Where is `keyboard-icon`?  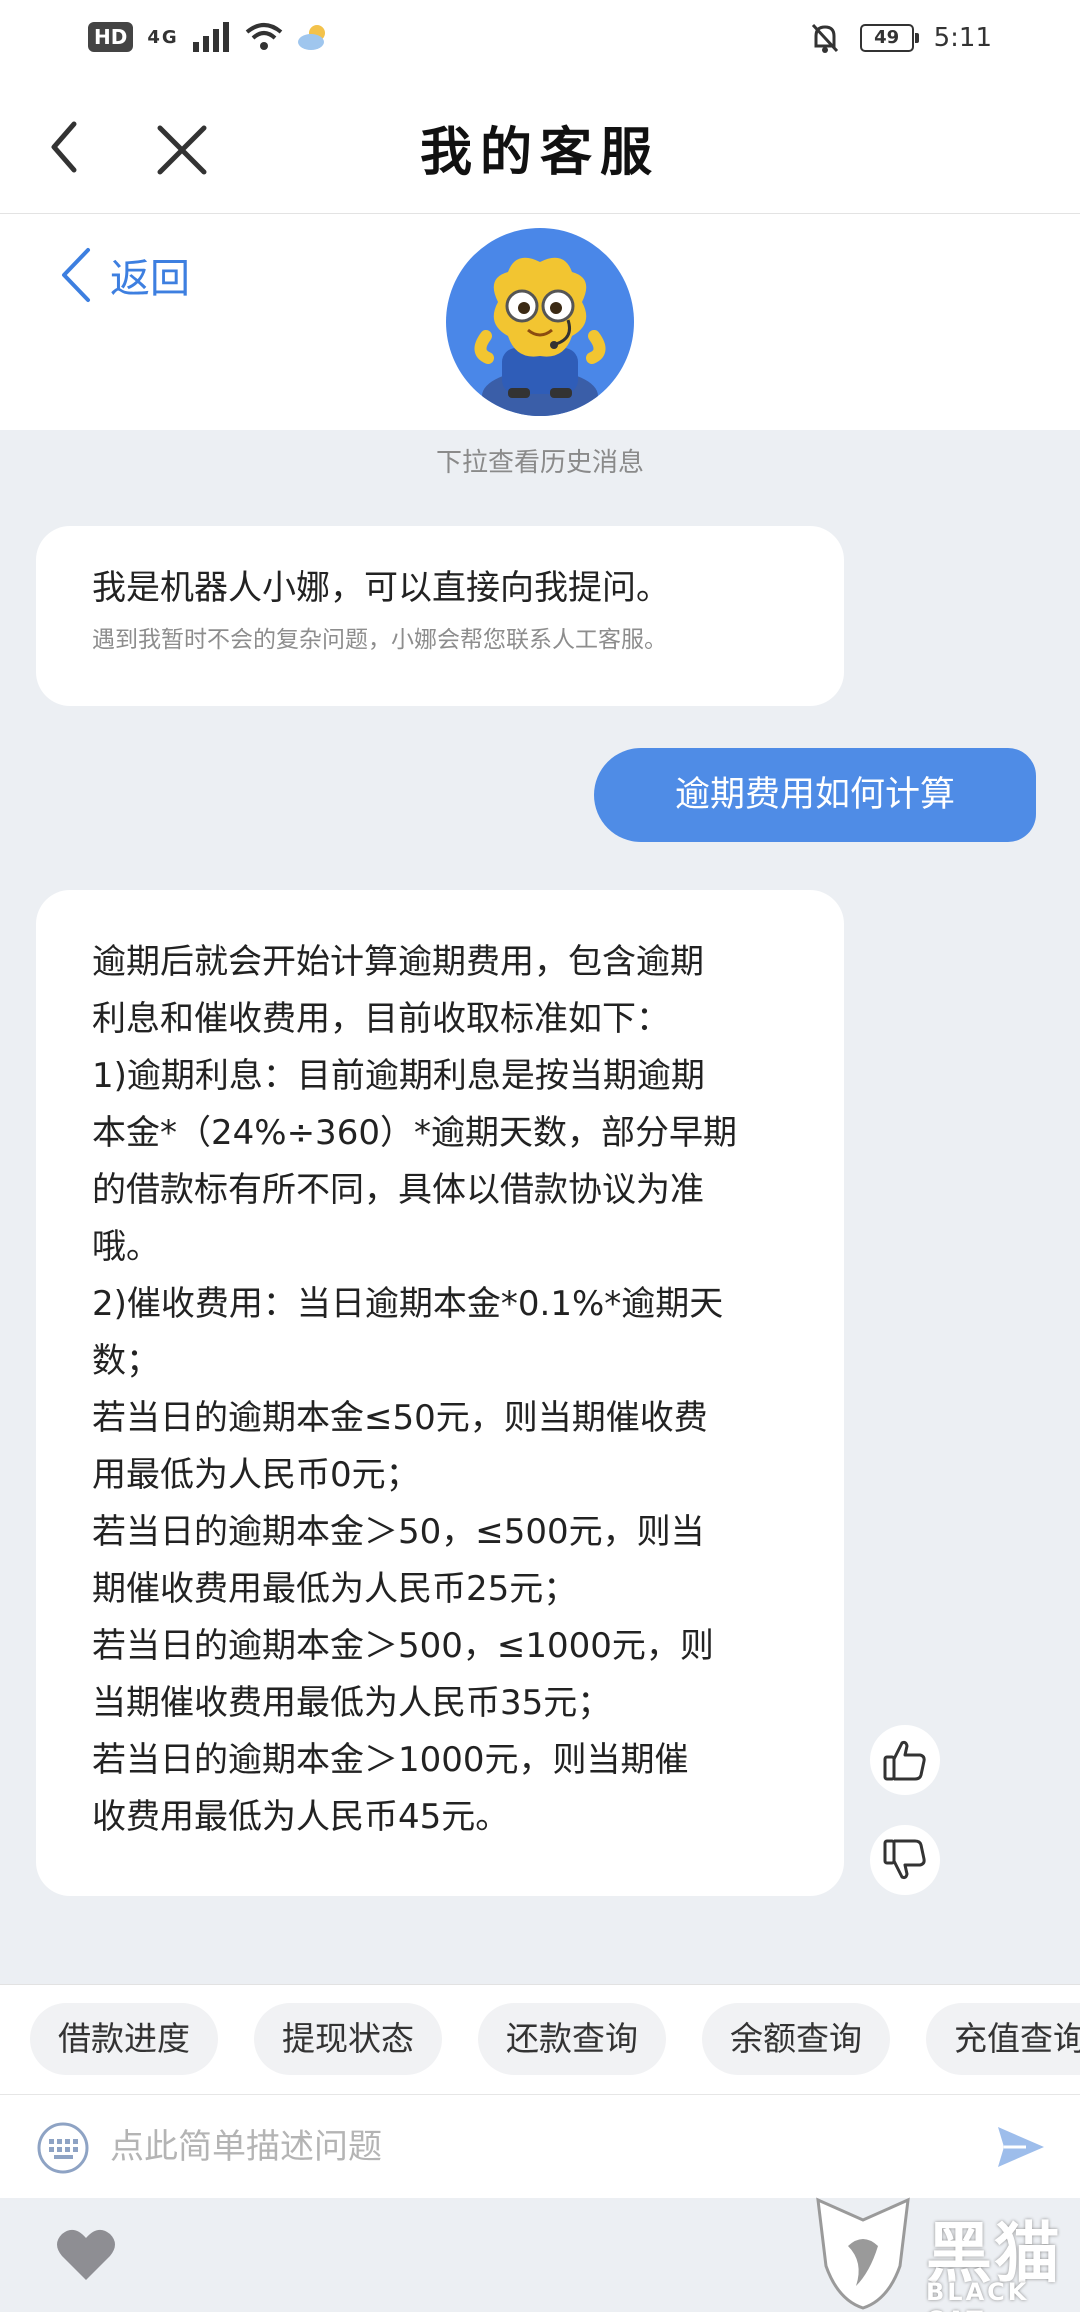 keyboard-icon is located at coordinates (63, 2148).